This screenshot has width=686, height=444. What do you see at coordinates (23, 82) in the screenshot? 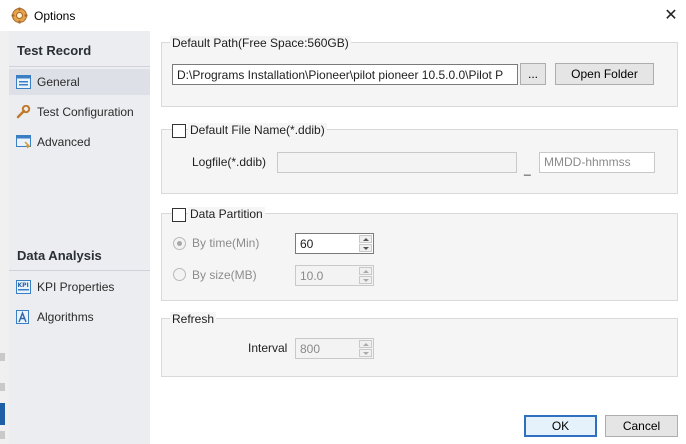
I see `general-icon` at bounding box center [23, 82].